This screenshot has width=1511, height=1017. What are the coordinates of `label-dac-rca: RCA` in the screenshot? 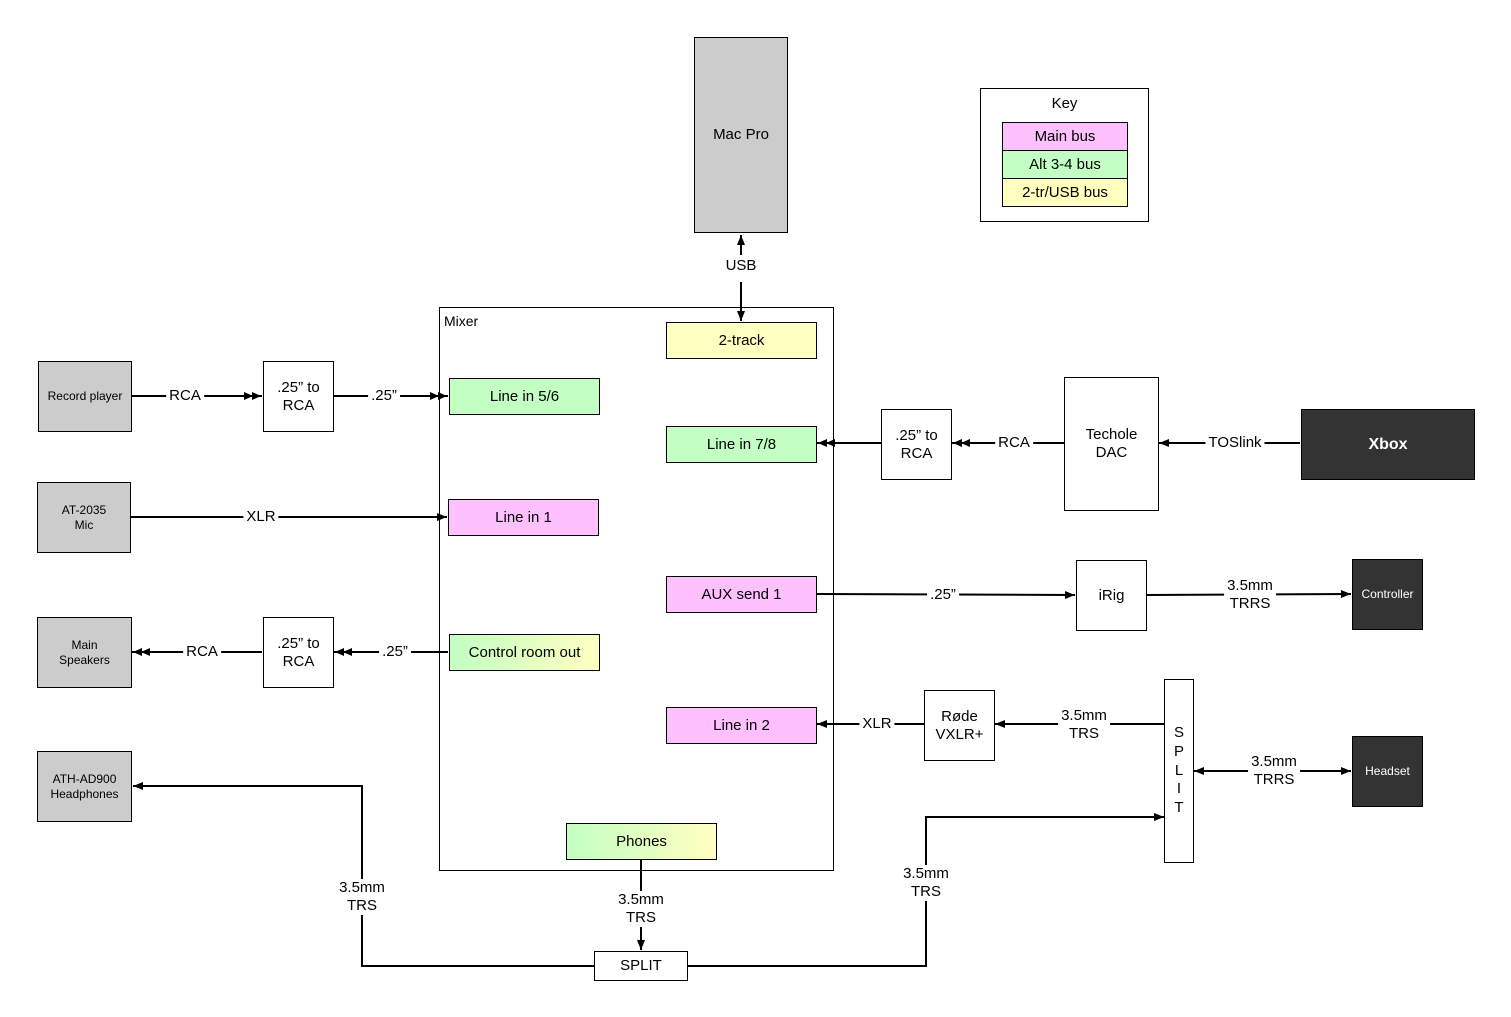 It's located at (1014, 443).